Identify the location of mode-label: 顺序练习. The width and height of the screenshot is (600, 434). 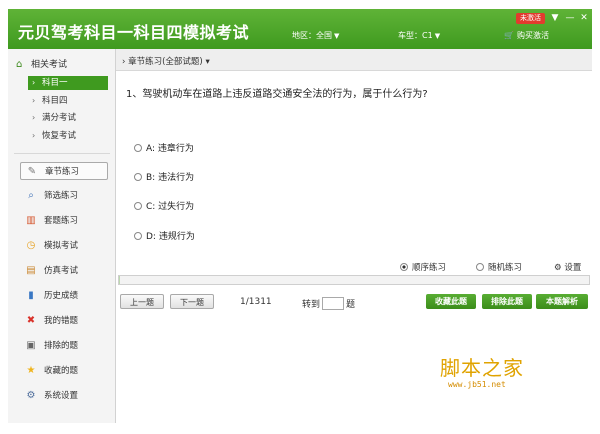
(429, 268).